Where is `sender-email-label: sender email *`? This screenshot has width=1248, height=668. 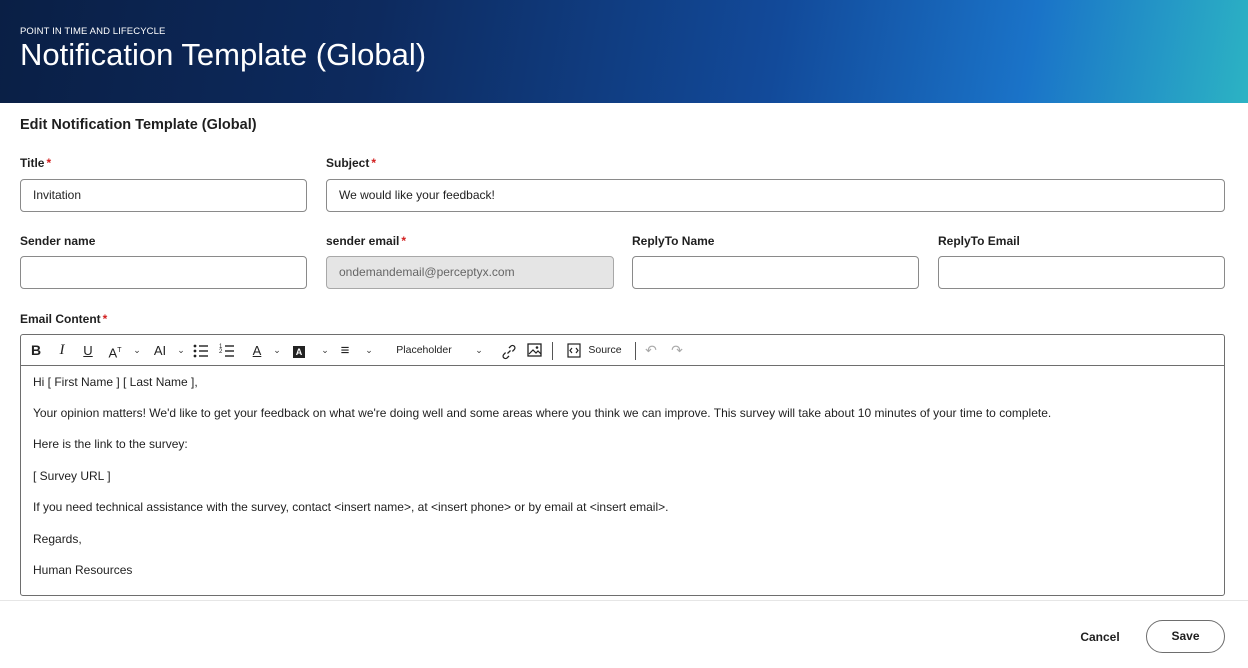
sender-email-label: sender email * is located at coordinates (366, 241).